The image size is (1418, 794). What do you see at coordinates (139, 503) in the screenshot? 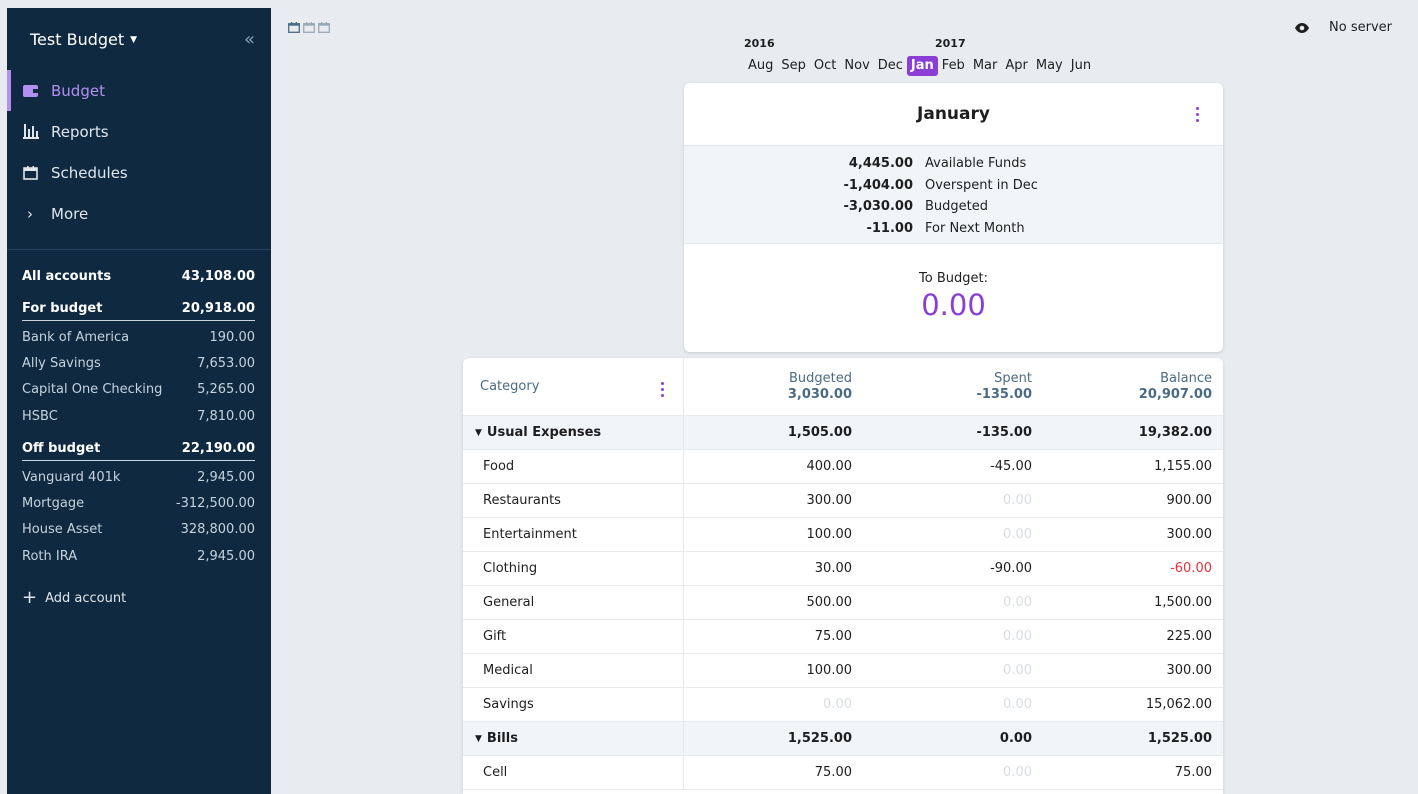
I see `account-row: Mortgage -312,500.00` at bounding box center [139, 503].